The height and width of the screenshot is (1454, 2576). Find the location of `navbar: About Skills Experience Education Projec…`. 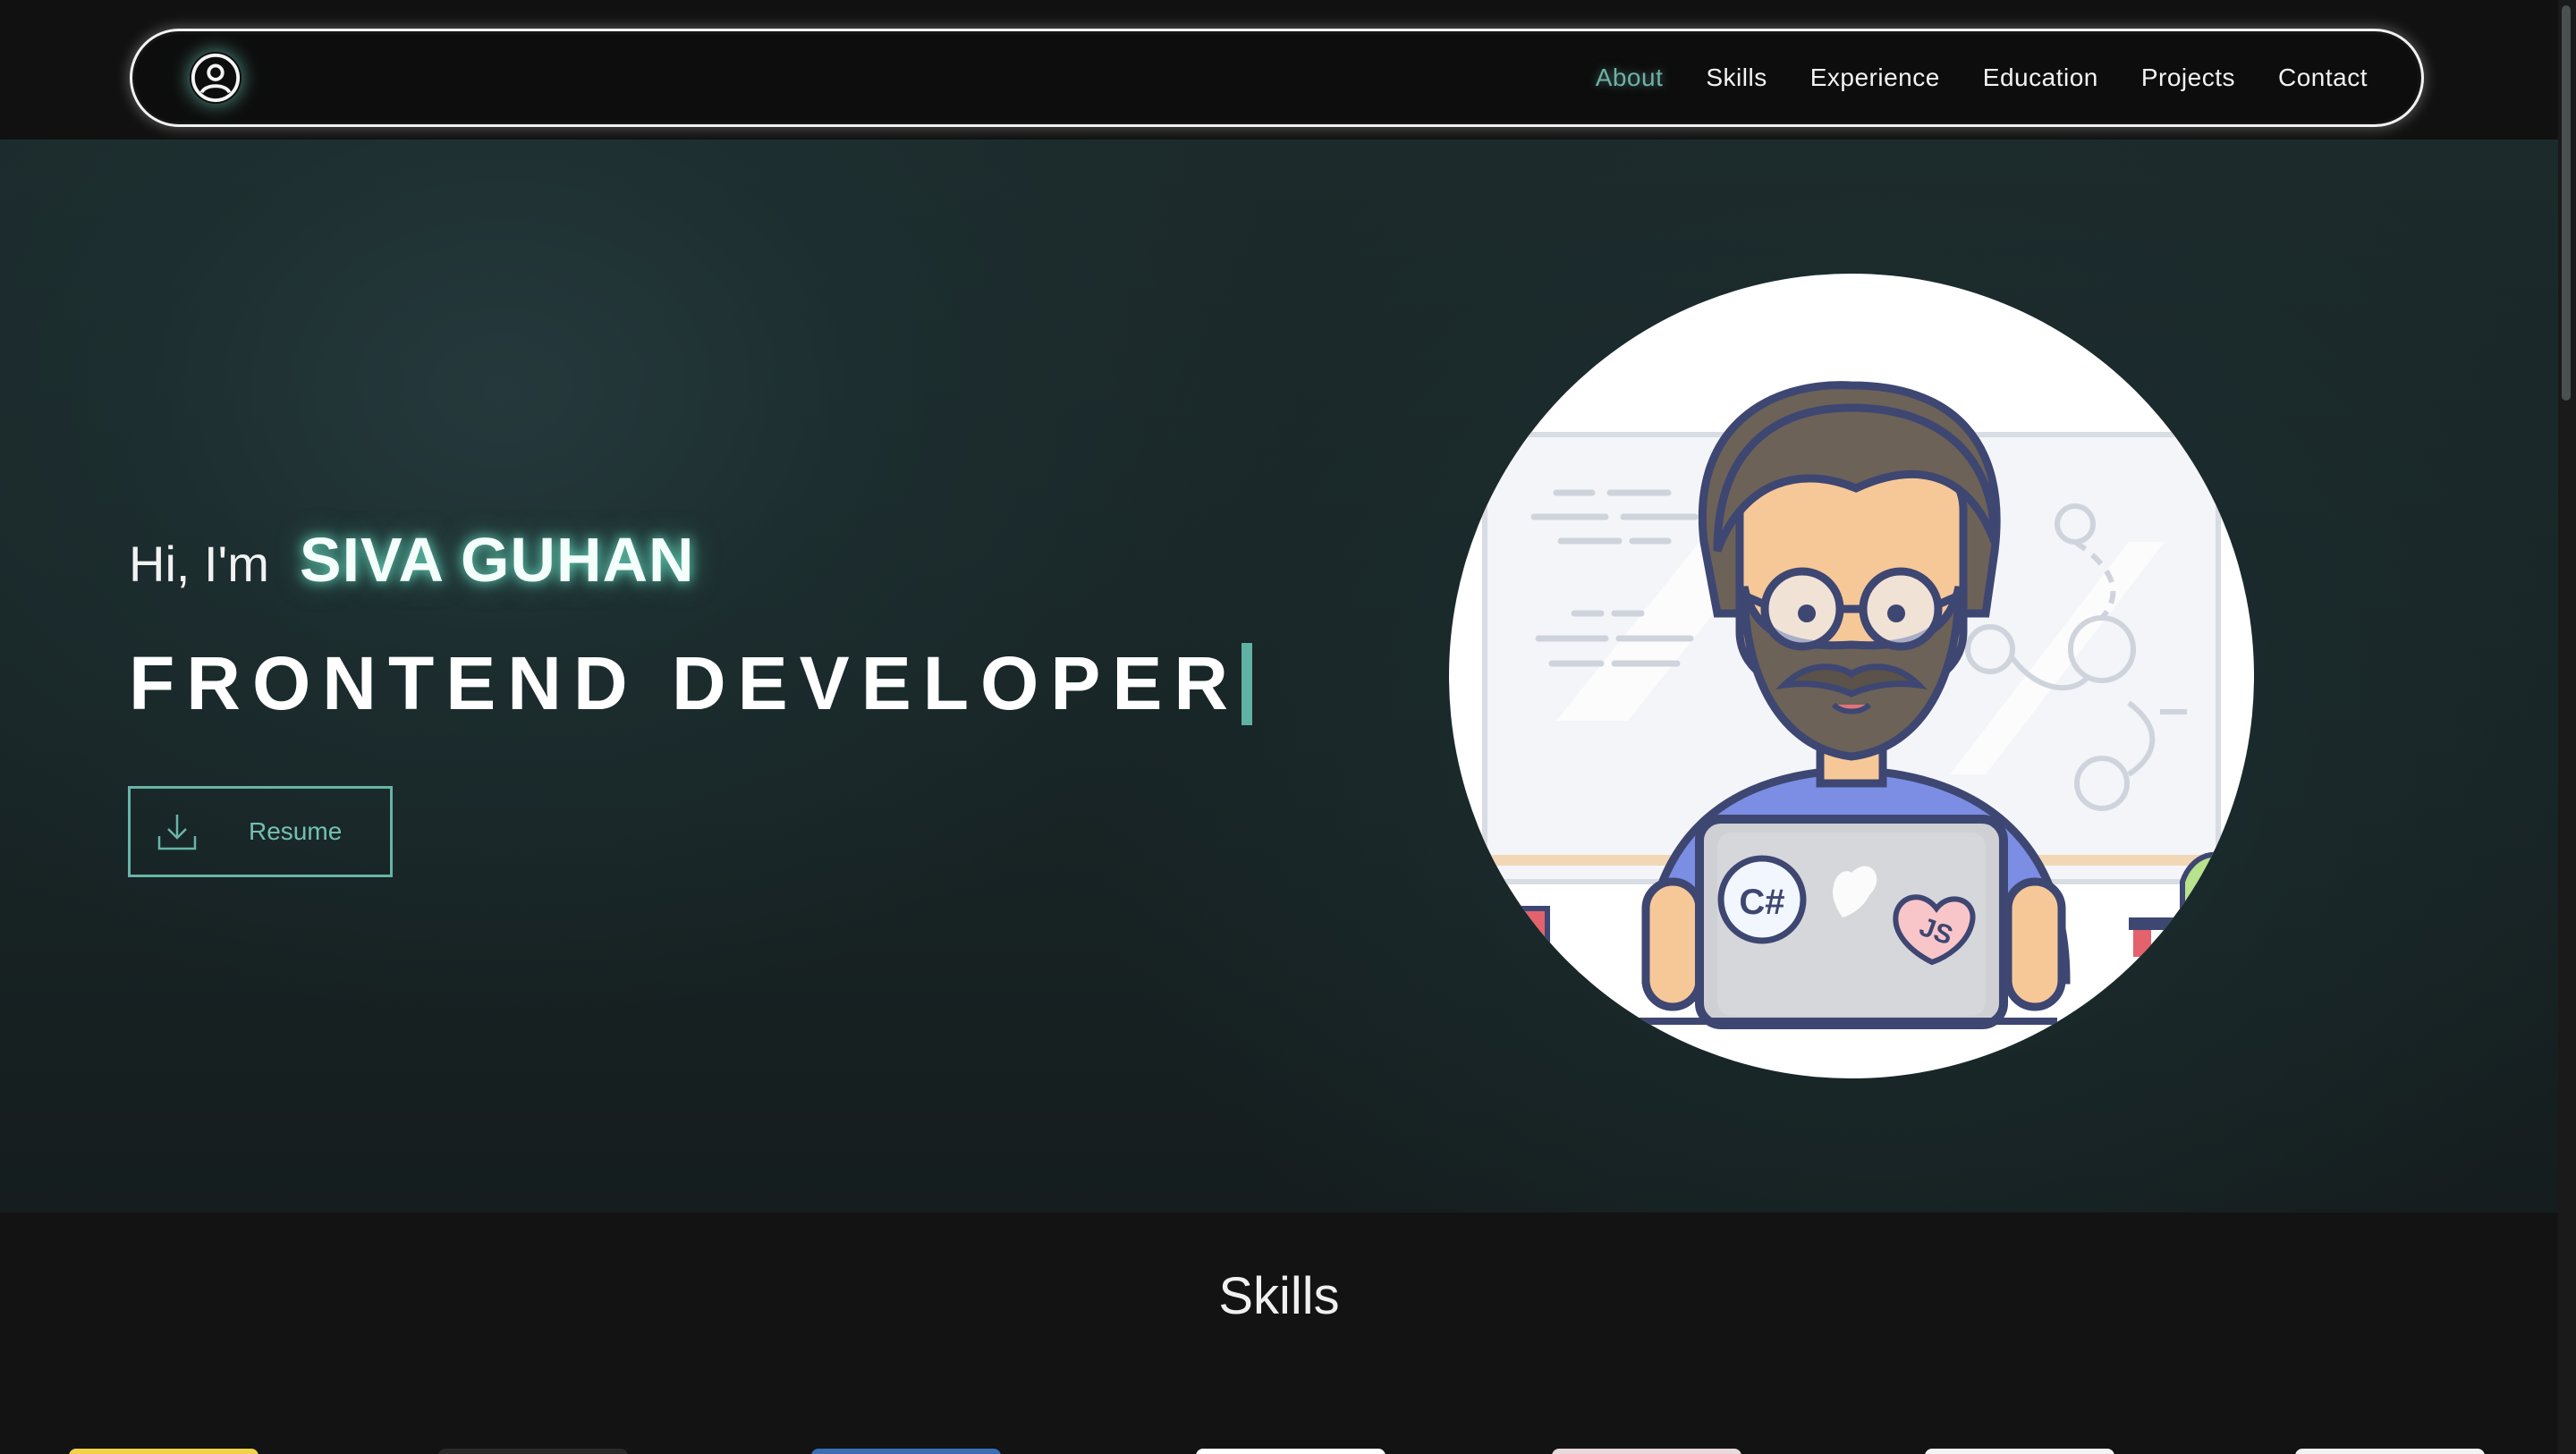

navbar: About Skills Experience Education Projec… is located at coordinates (1277, 78).